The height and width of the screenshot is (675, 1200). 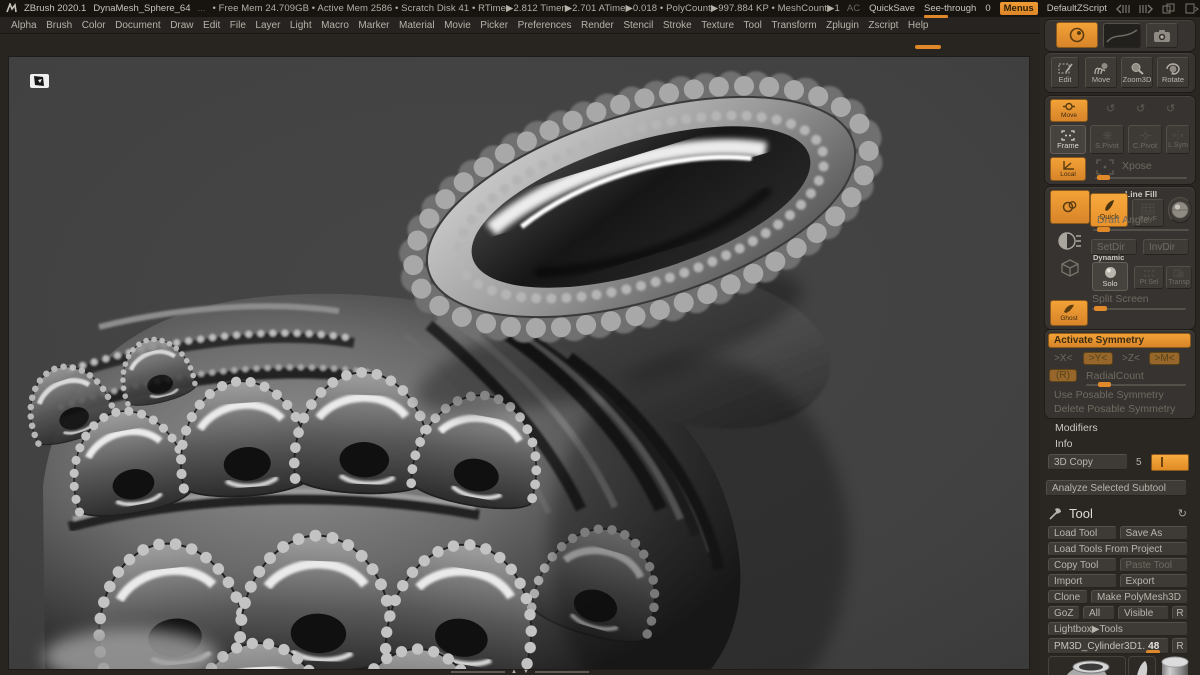 What do you see at coordinates (1131, 358) in the screenshot?
I see `sym-z-button: >Z<` at bounding box center [1131, 358].